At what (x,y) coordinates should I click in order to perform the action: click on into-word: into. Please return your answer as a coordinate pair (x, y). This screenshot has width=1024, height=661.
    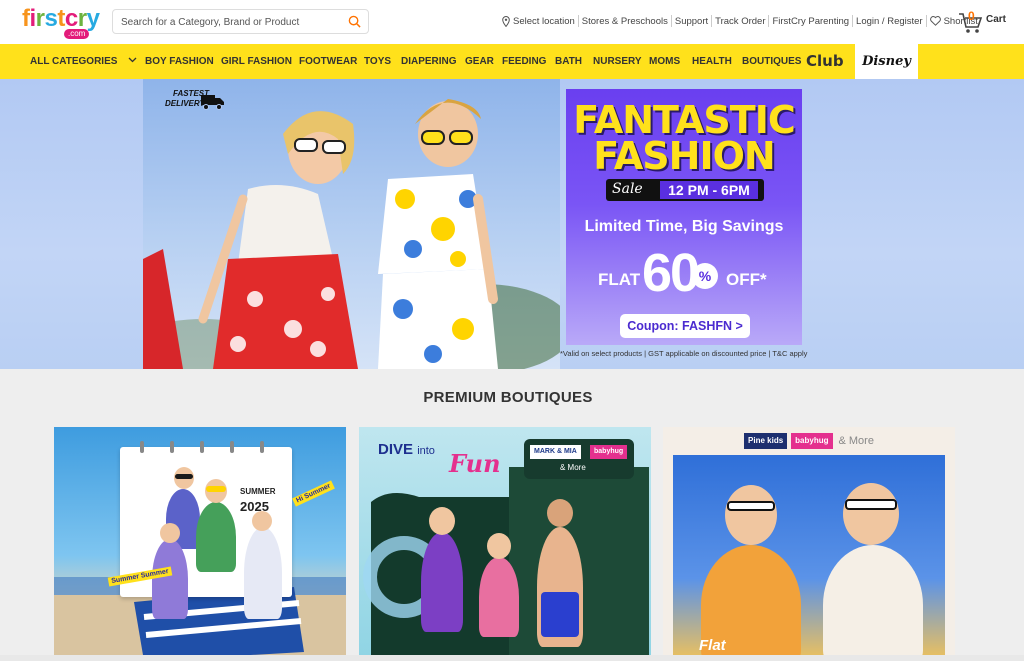
    Looking at the image, I should click on (426, 451).